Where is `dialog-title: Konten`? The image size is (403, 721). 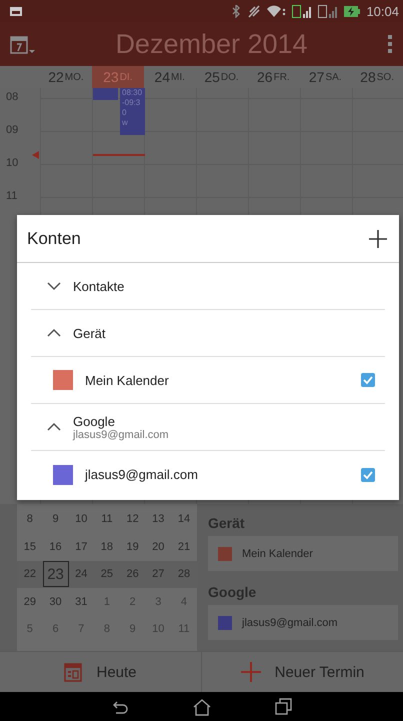
dialog-title: Konten is located at coordinates (54, 238).